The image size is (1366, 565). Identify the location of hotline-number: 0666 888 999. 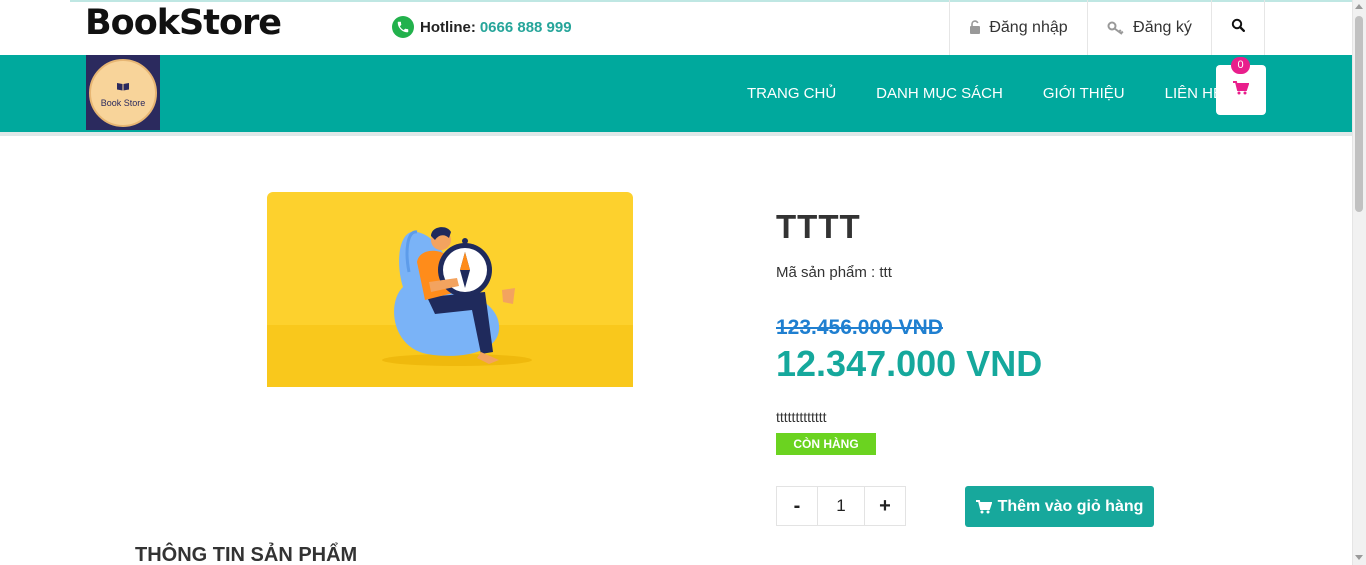
(526, 27).